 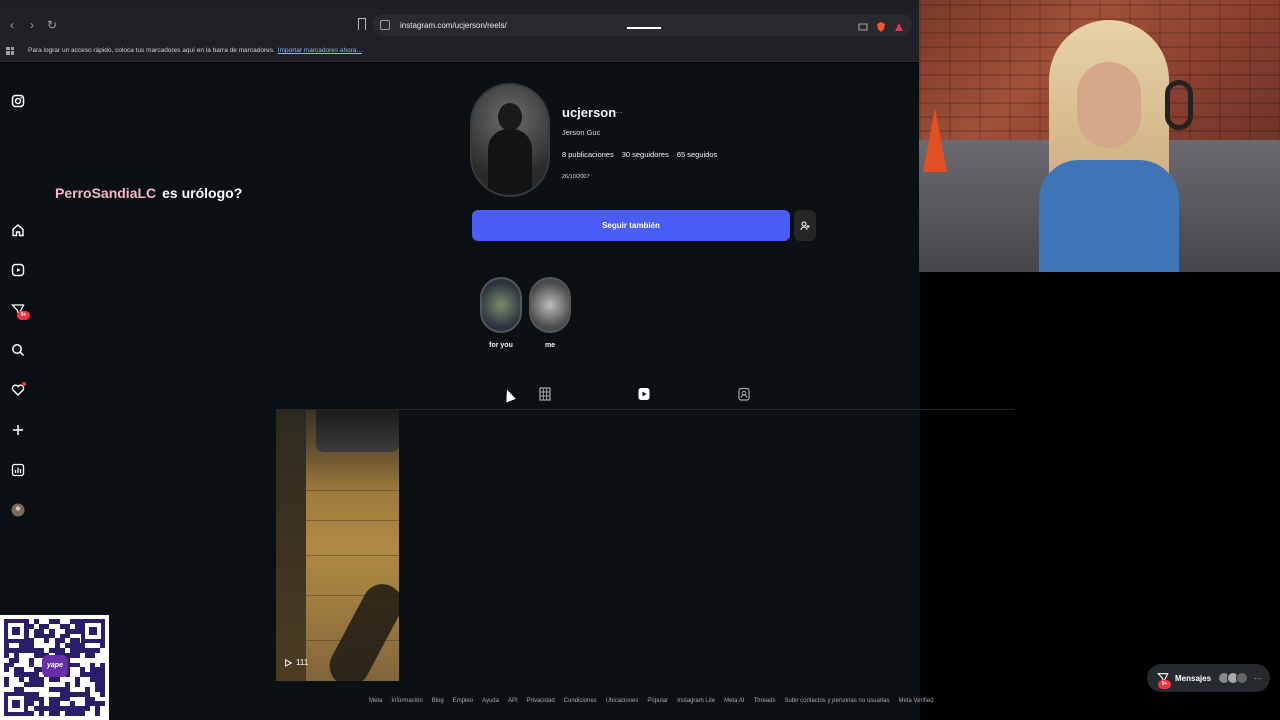 I want to click on footer-link: Threads, so click(x=764, y=701).